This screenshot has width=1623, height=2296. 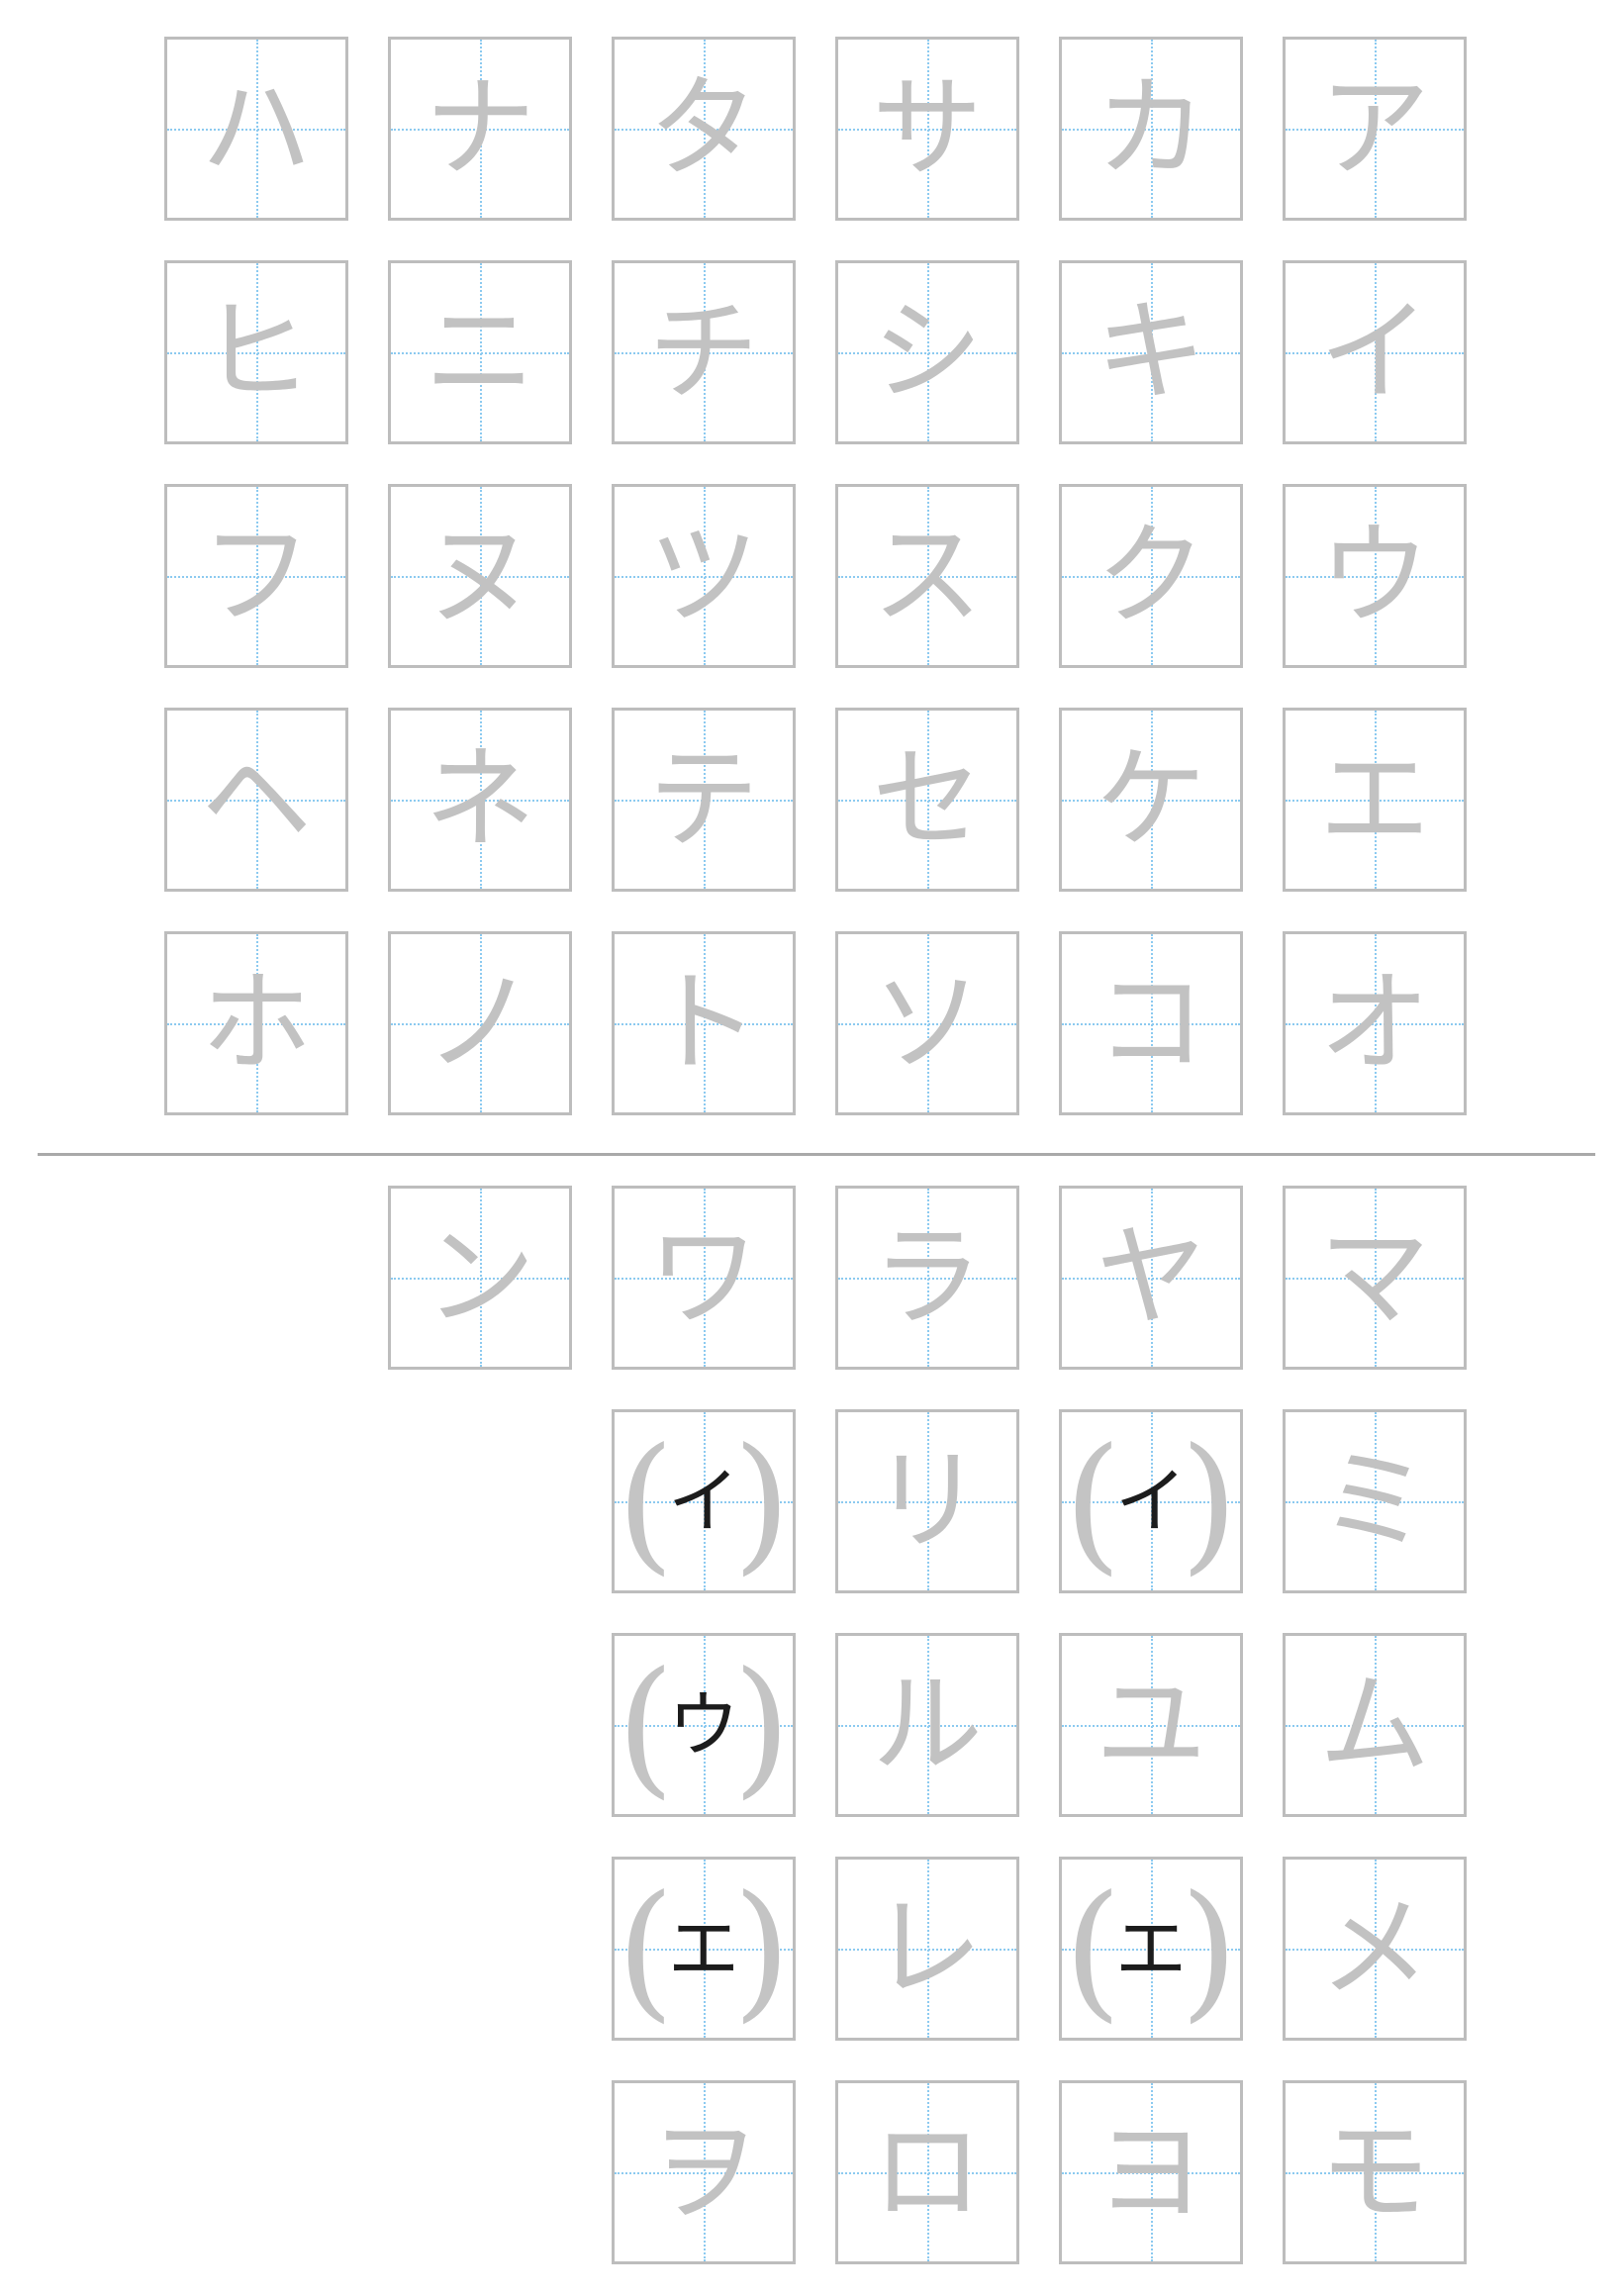 I want to click on katakana-trace-character: テ, so click(x=703, y=799).